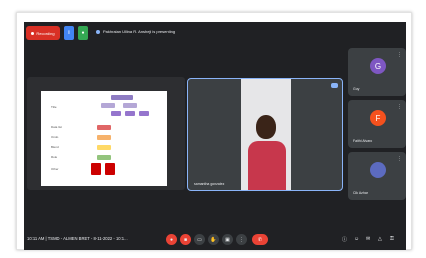 The image size is (426, 258). What do you see at coordinates (45, 33) in the screenshot?
I see `recording-label: Recording` at bounding box center [45, 33].